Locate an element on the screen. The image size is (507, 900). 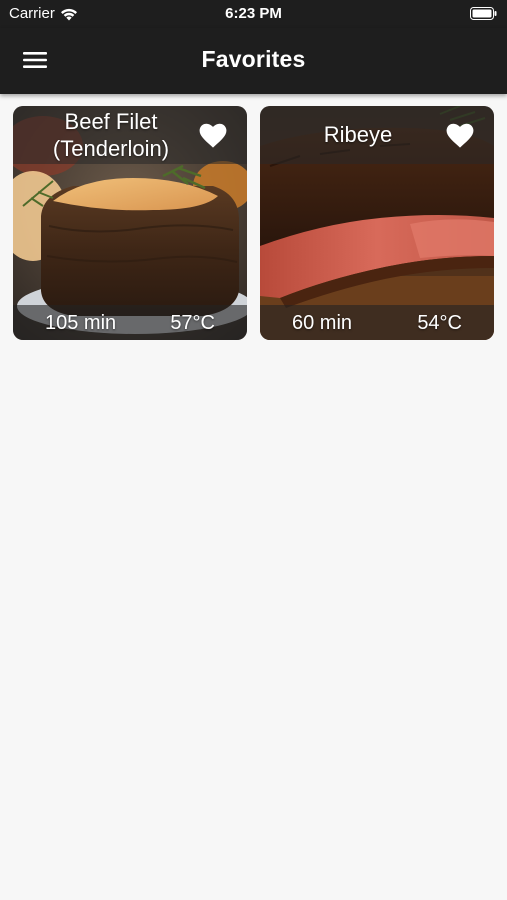
favorite-card-ribeye: Ribeye 60 min 54°C is located at coordinates (377, 223).